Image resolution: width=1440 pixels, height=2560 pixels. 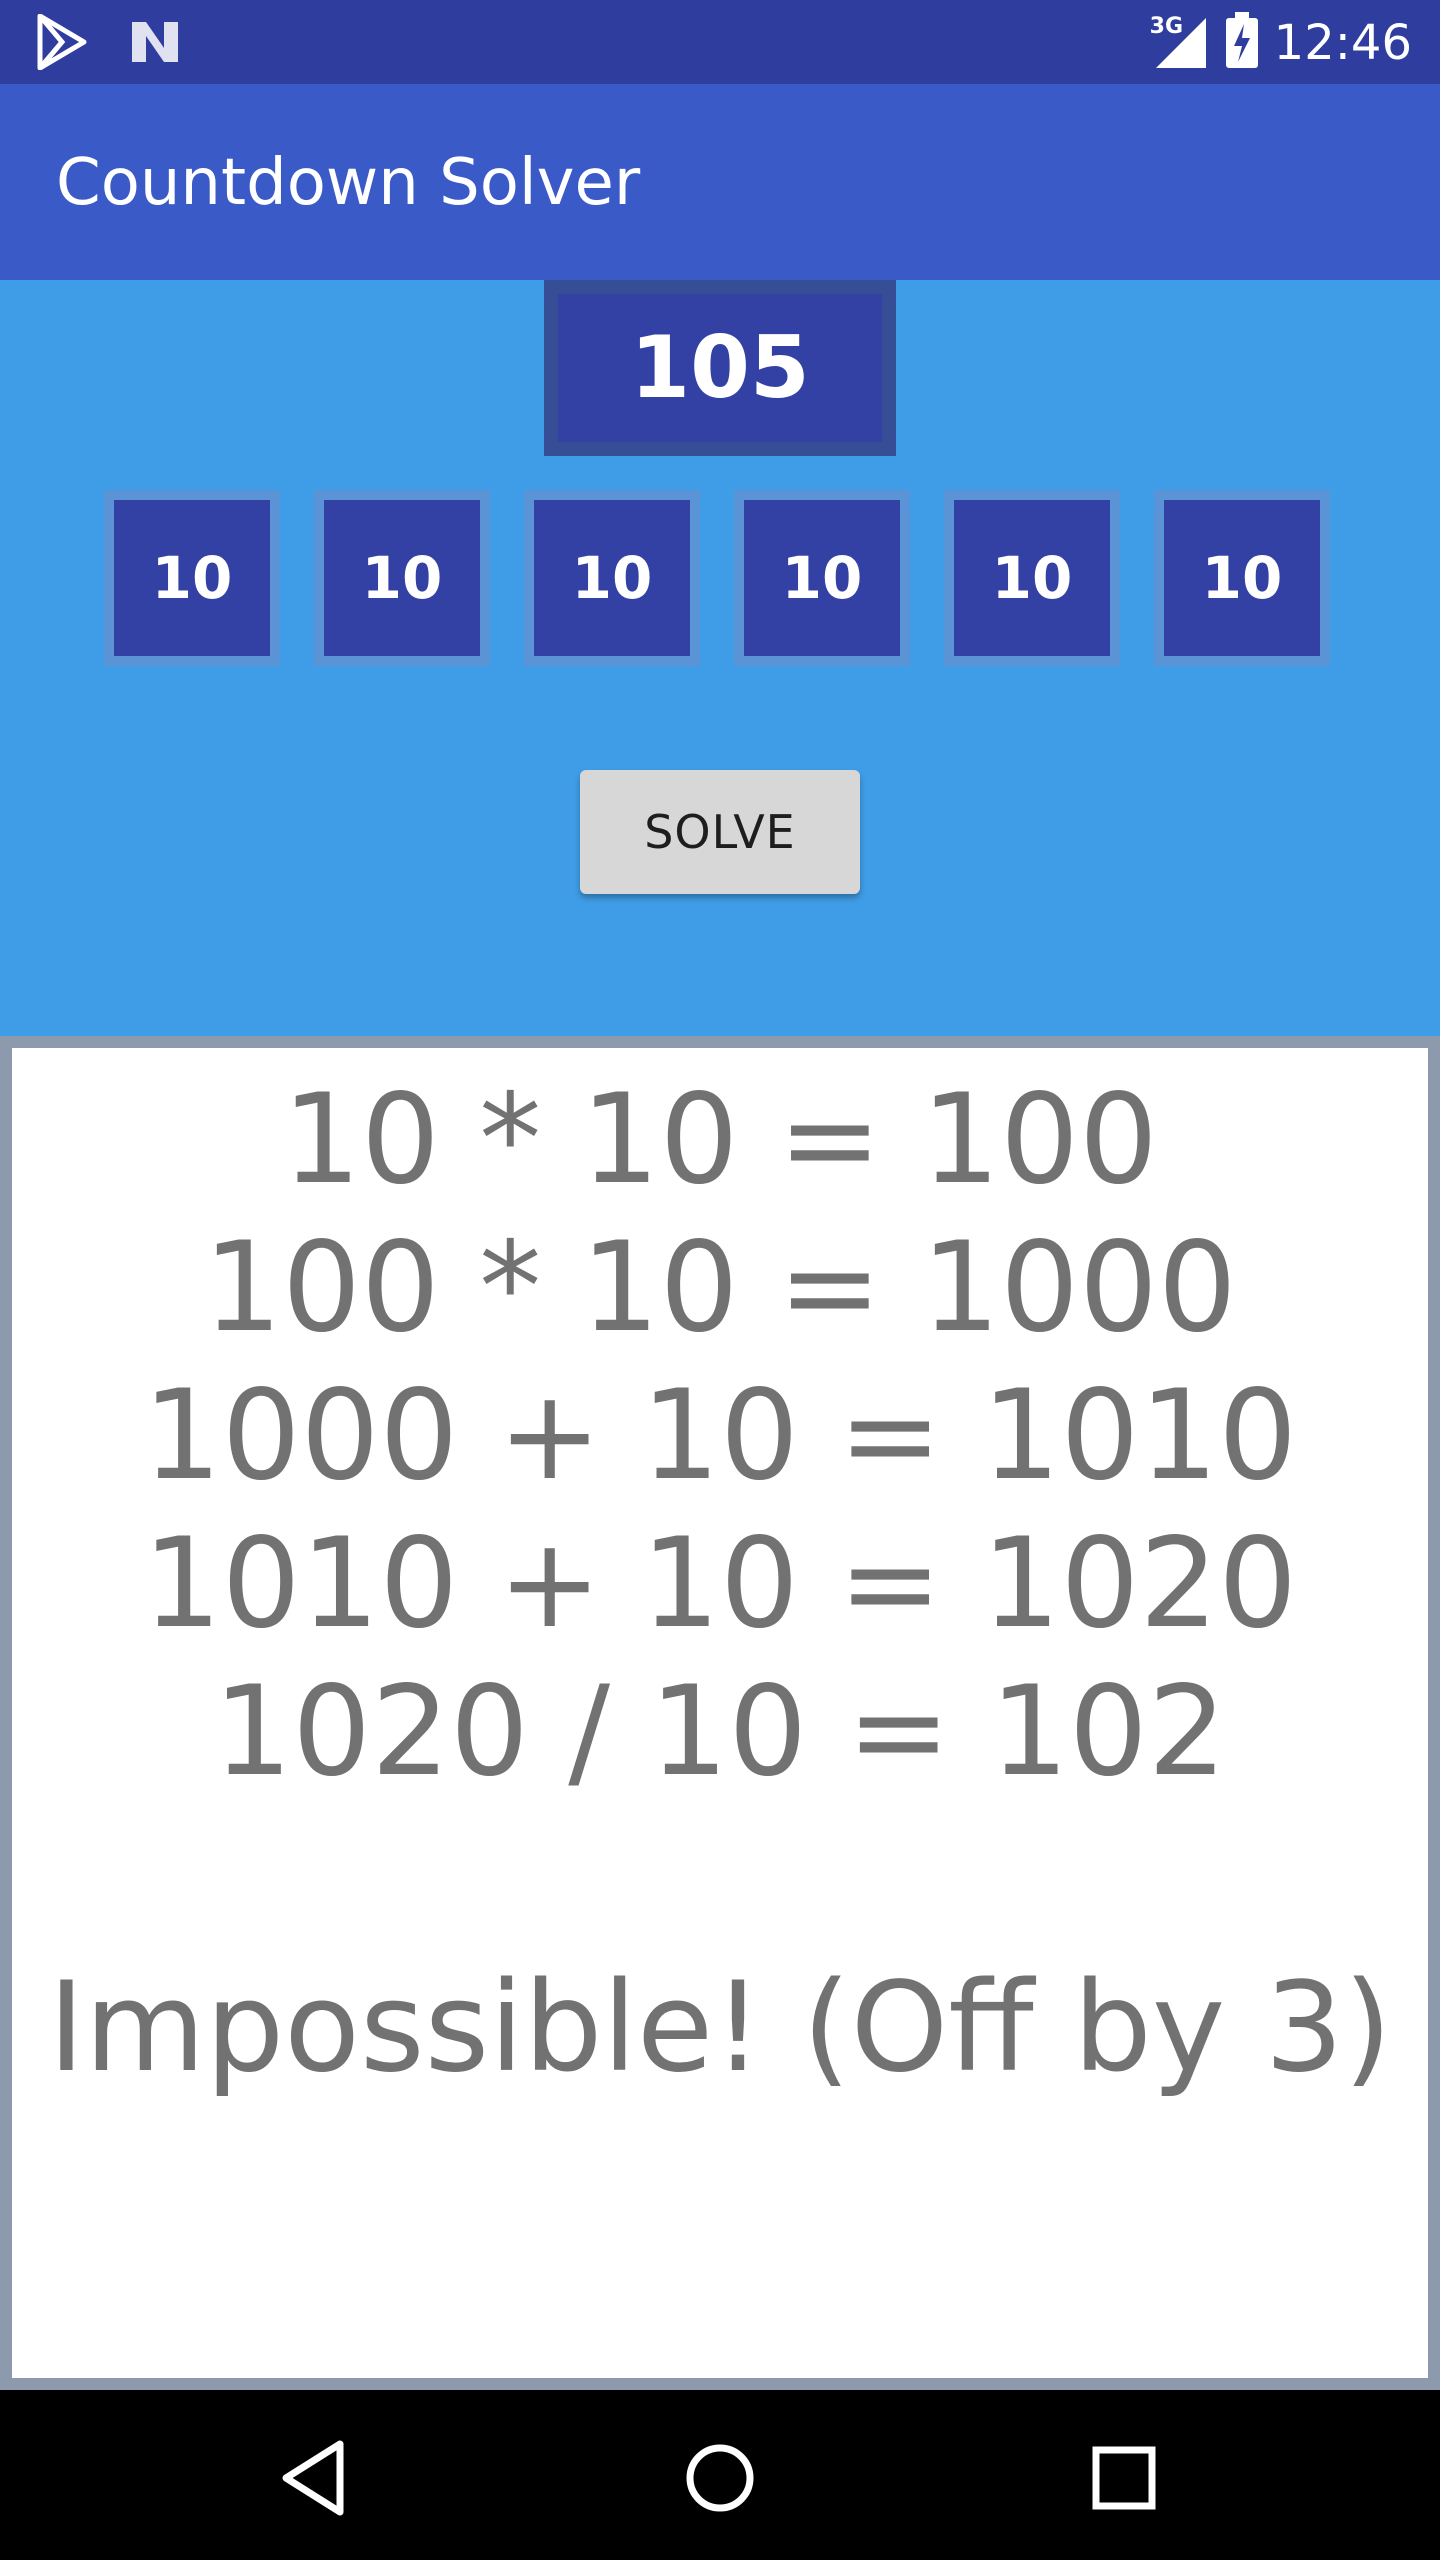 What do you see at coordinates (720, 1732) in the screenshot?
I see `solution-step: 1020 / 10 = 102` at bounding box center [720, 1732].